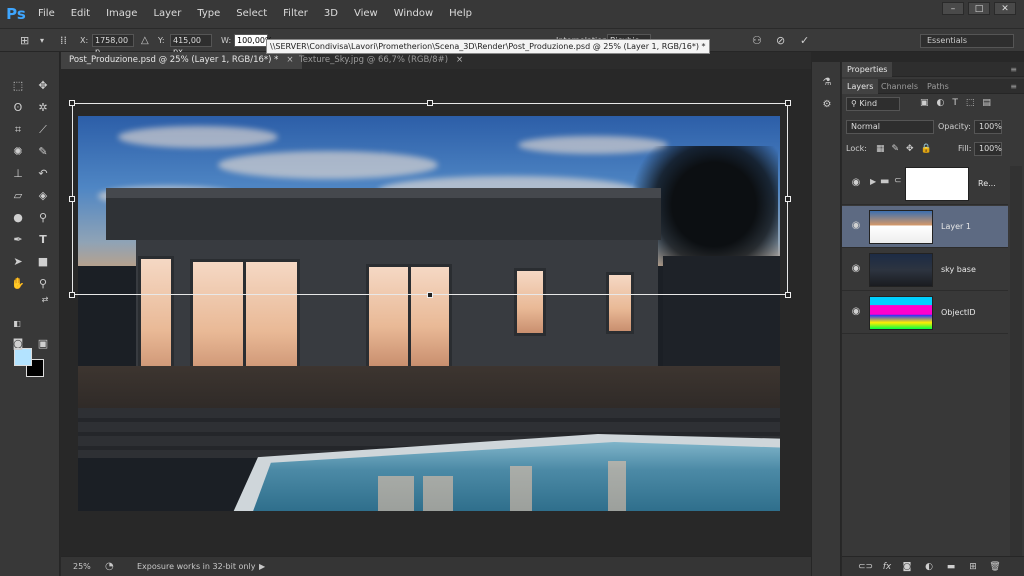 This screenshot has height=576, width=1024. What do you see at coordinates (979, 8) in the screenshot?
I see `maximize-button: □` at bounding box center [979, 8].